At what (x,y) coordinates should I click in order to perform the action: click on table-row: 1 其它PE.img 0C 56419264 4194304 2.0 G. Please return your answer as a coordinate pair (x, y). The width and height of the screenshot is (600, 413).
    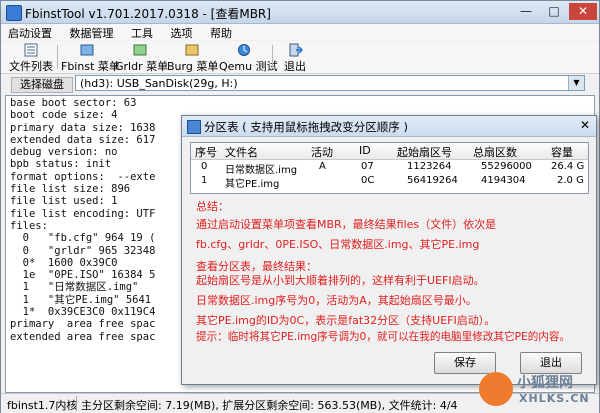
    Looking at the image, I should click on (389, 182).